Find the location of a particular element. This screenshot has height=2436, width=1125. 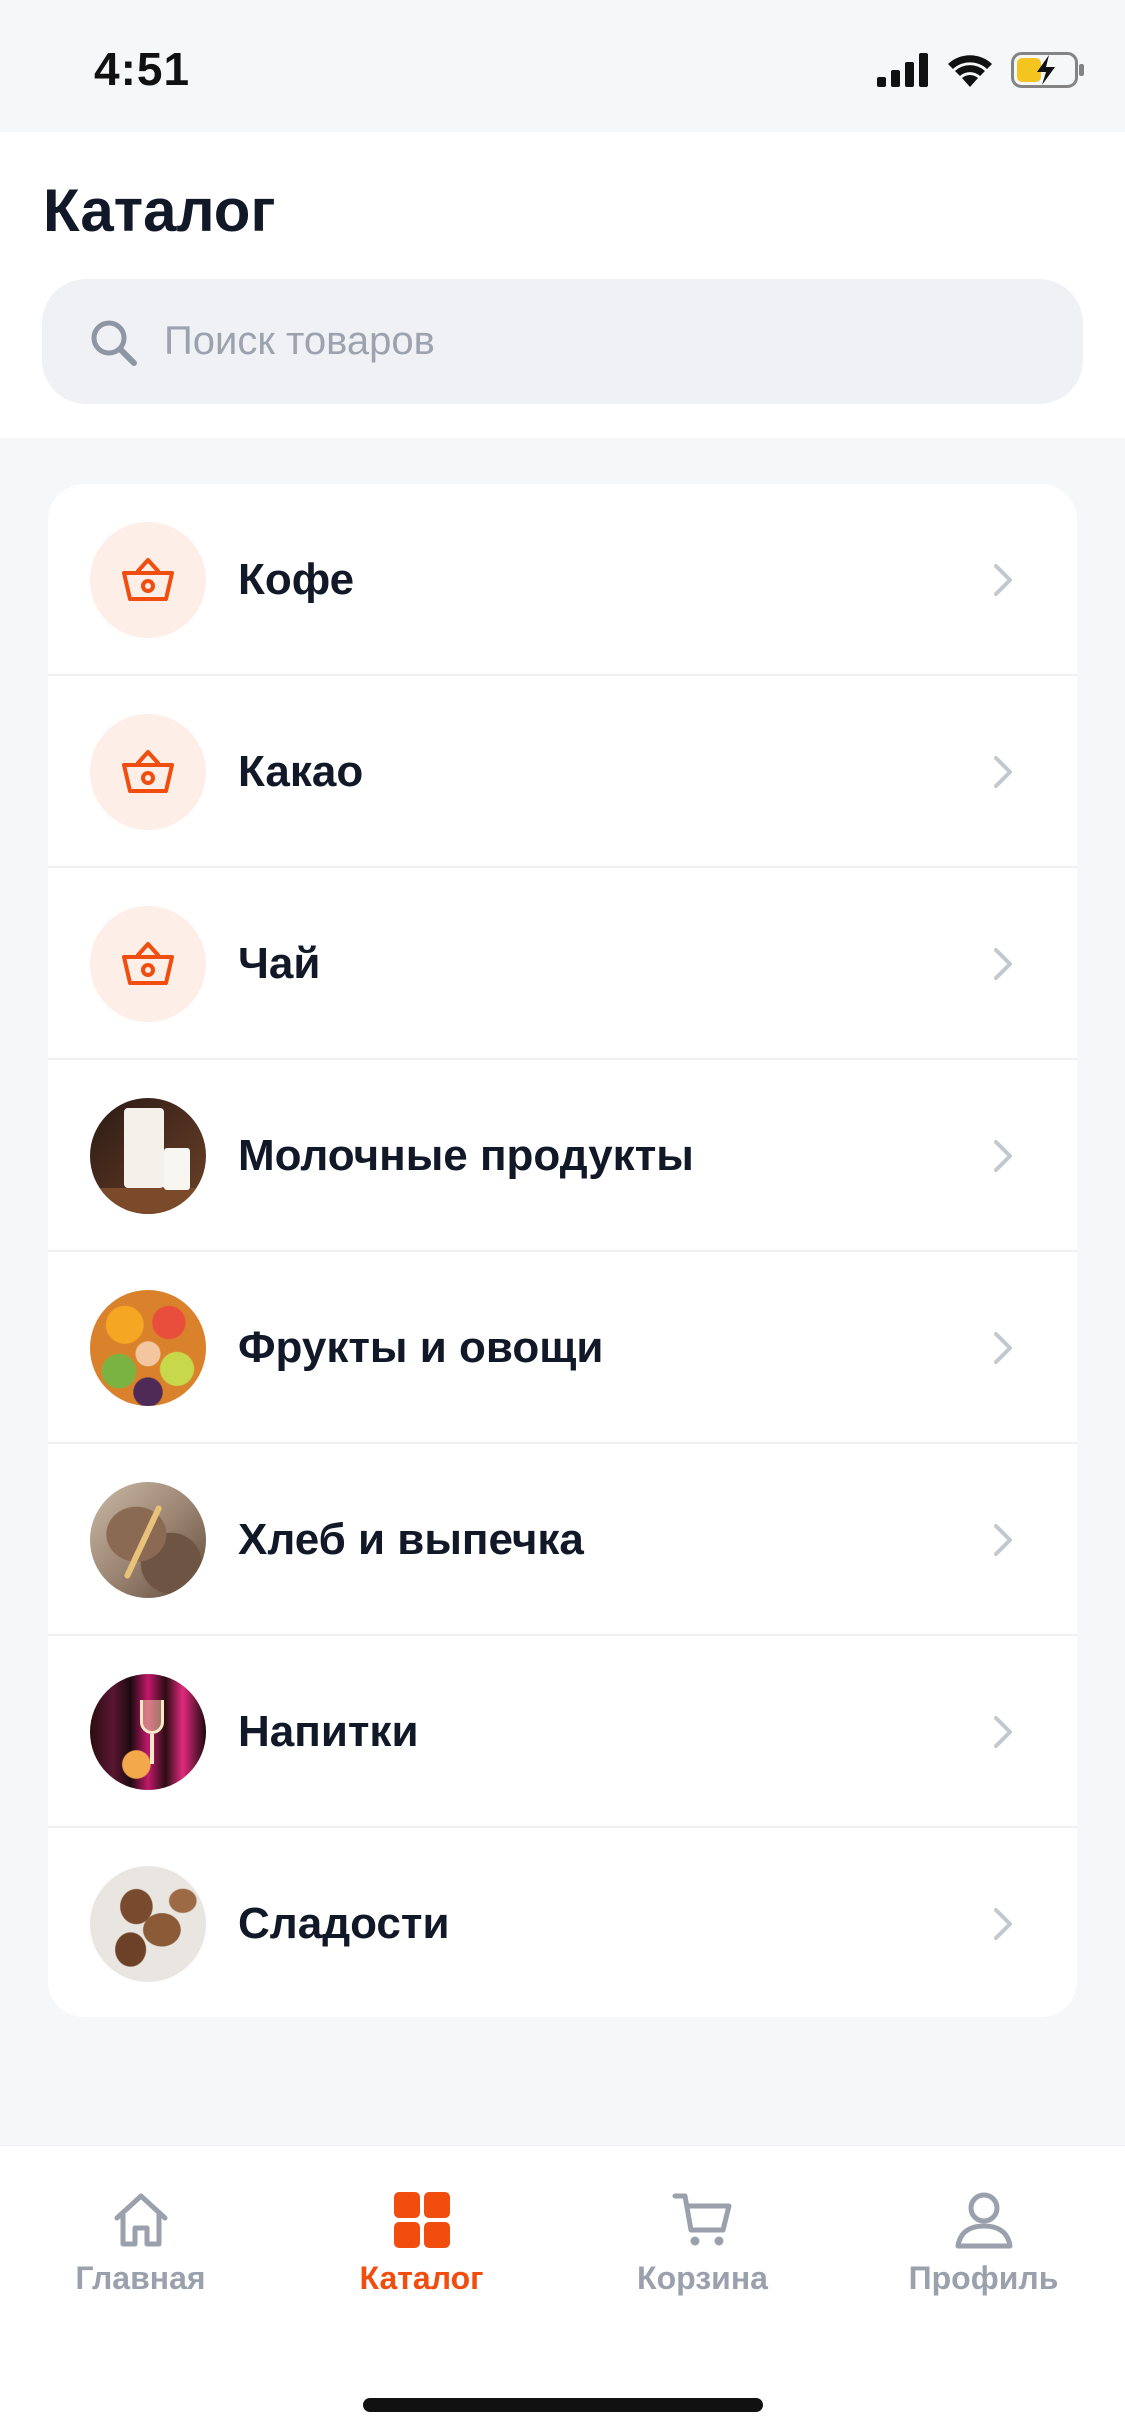

status-icons is located at coordinates (981, 70).